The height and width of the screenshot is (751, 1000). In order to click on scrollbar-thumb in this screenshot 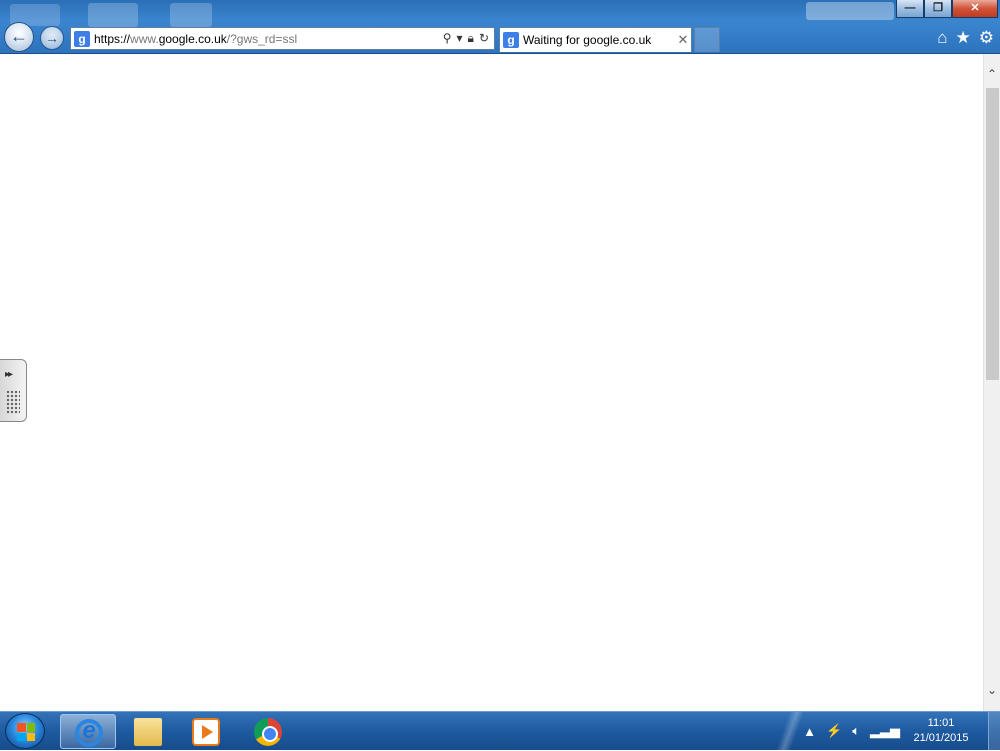, I will do `click(992, 234)`.